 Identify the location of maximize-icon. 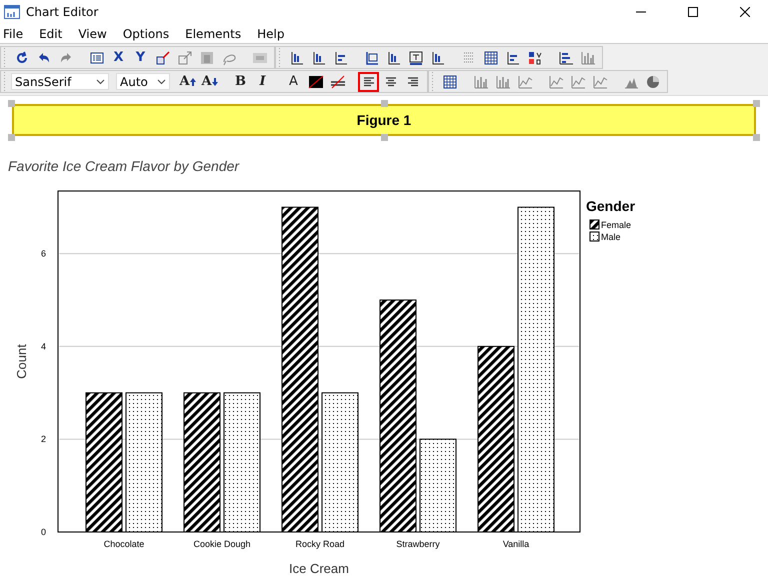
(693, 12).